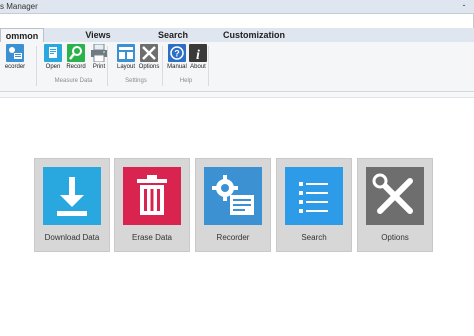 The width and height of the screenshot is (474, 336). I want to click on tab-search: Search, so click(173, 35).